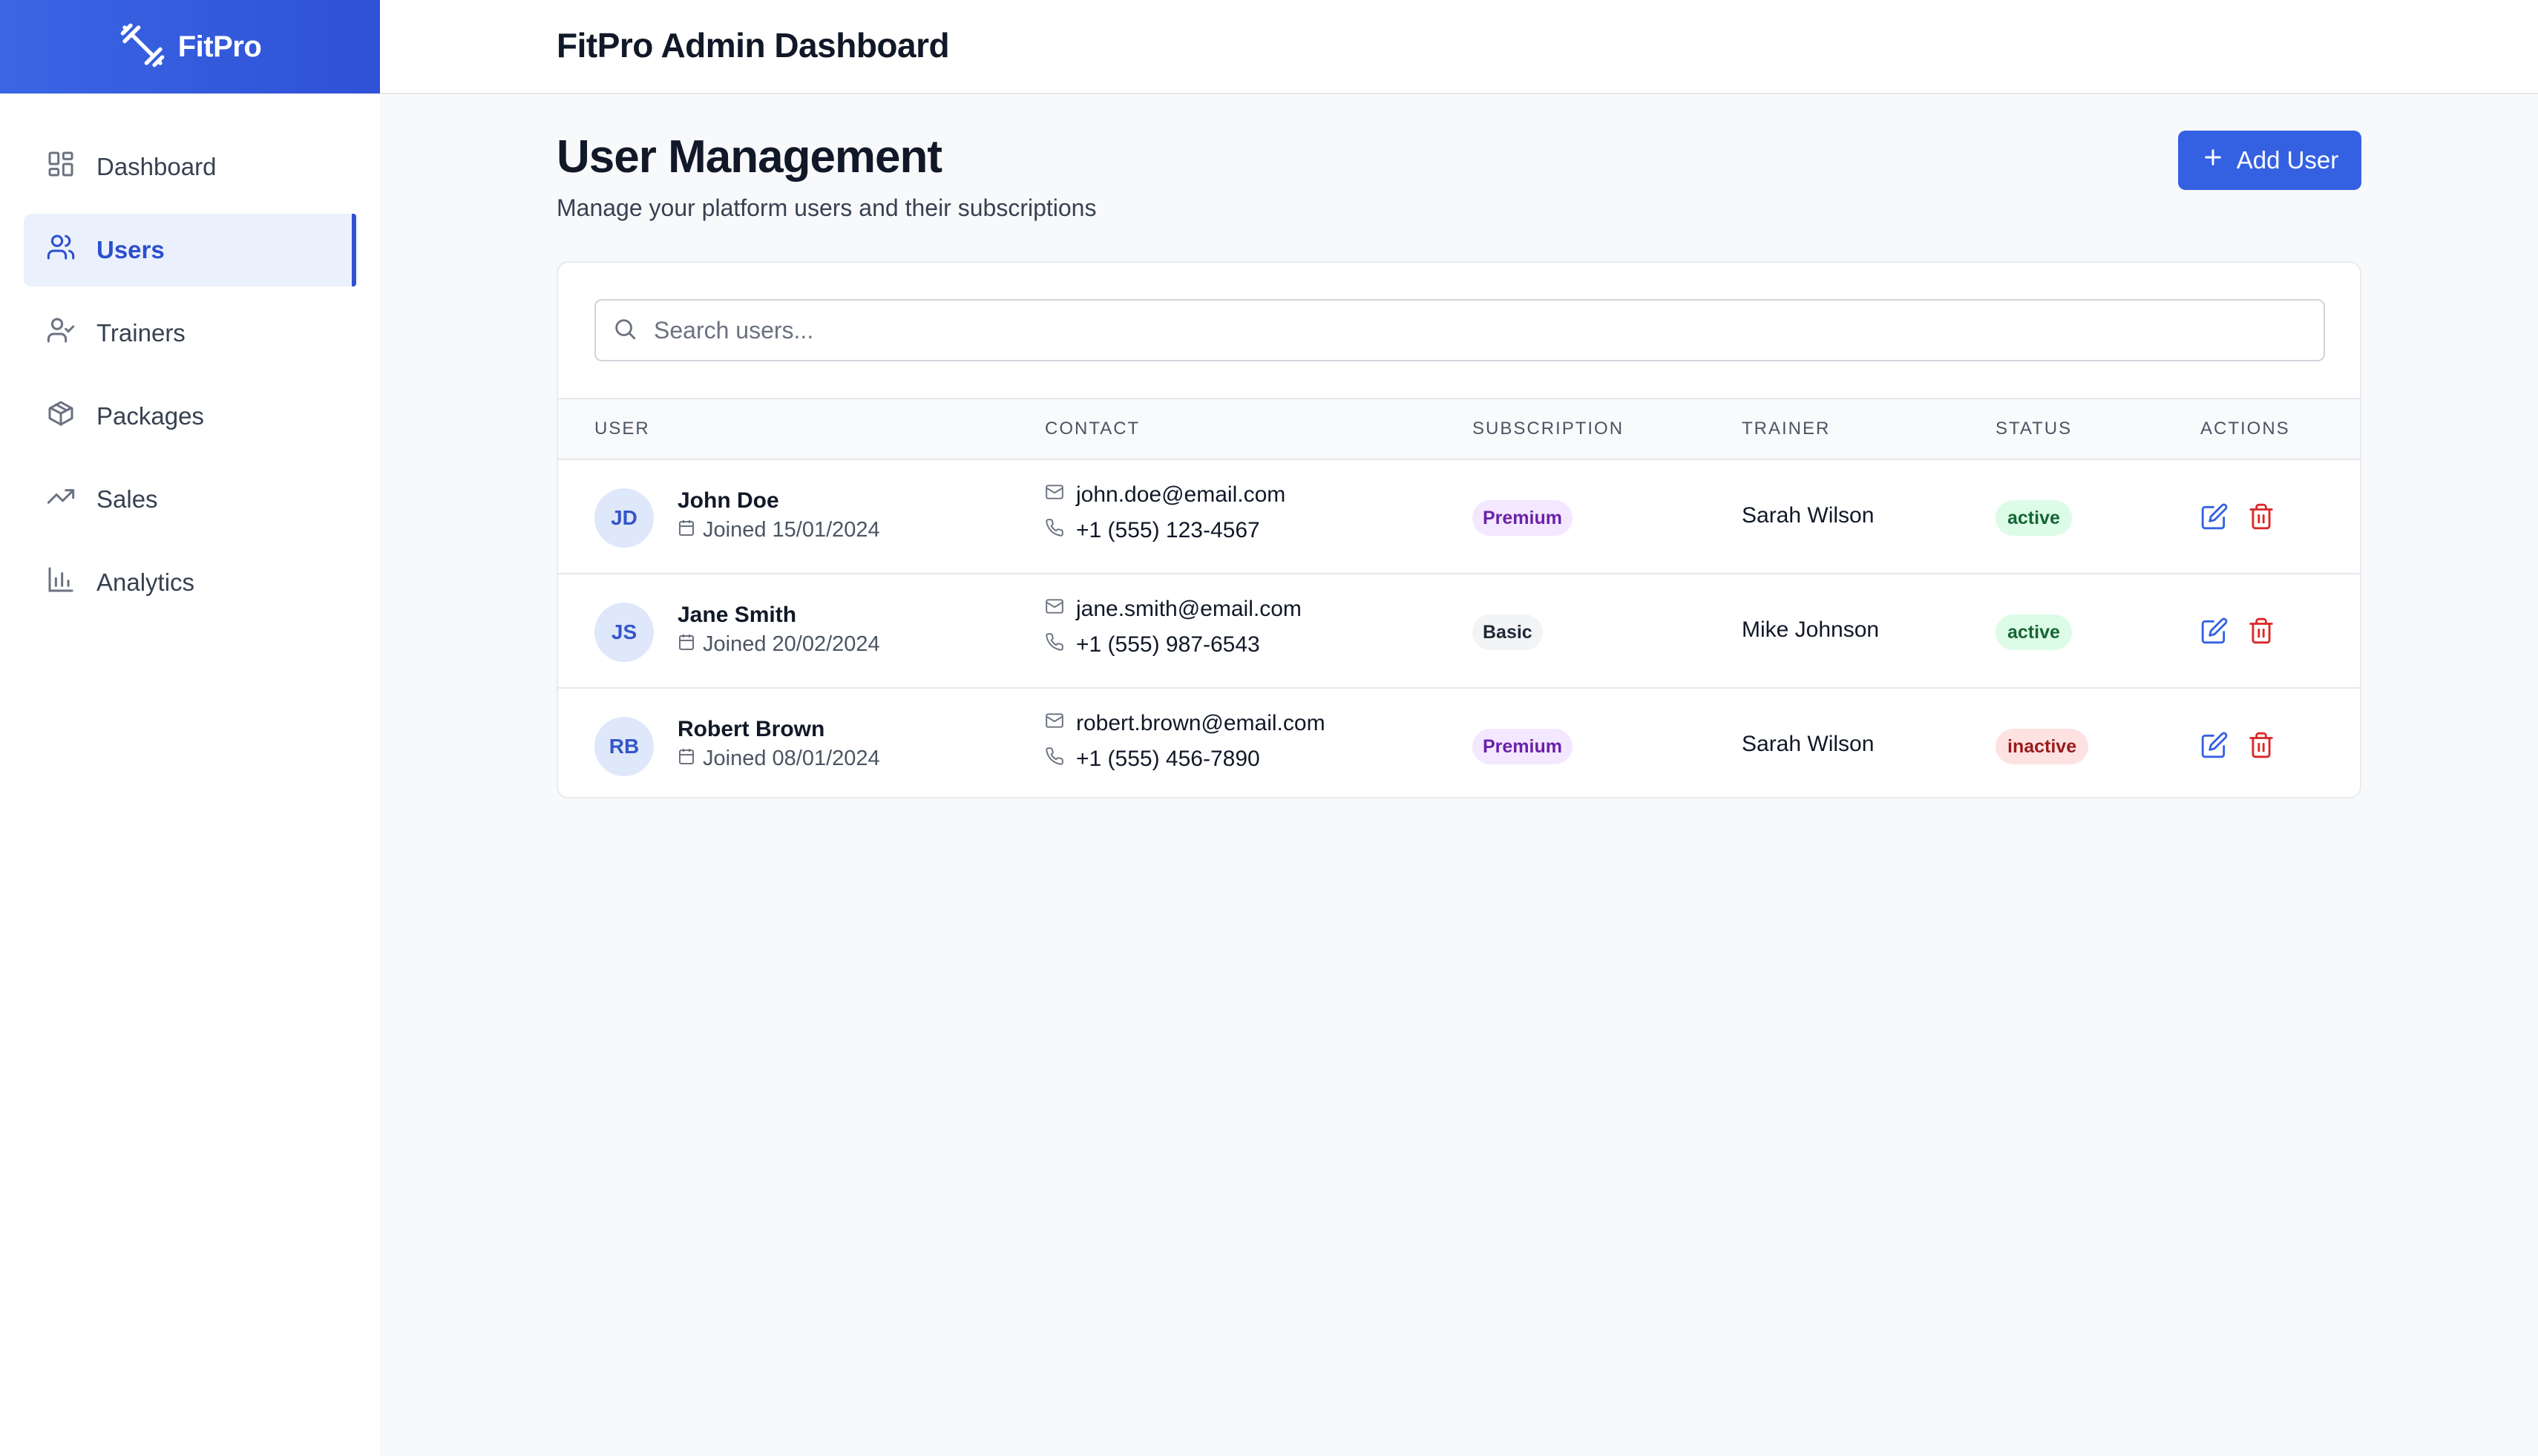 This screenshot has height=1456, width=2538. What do you see at coordinates (753, 46) in the screenshot?
I see `app-title: FitPro Admin Dashboard` at bounding box center [753, 46].